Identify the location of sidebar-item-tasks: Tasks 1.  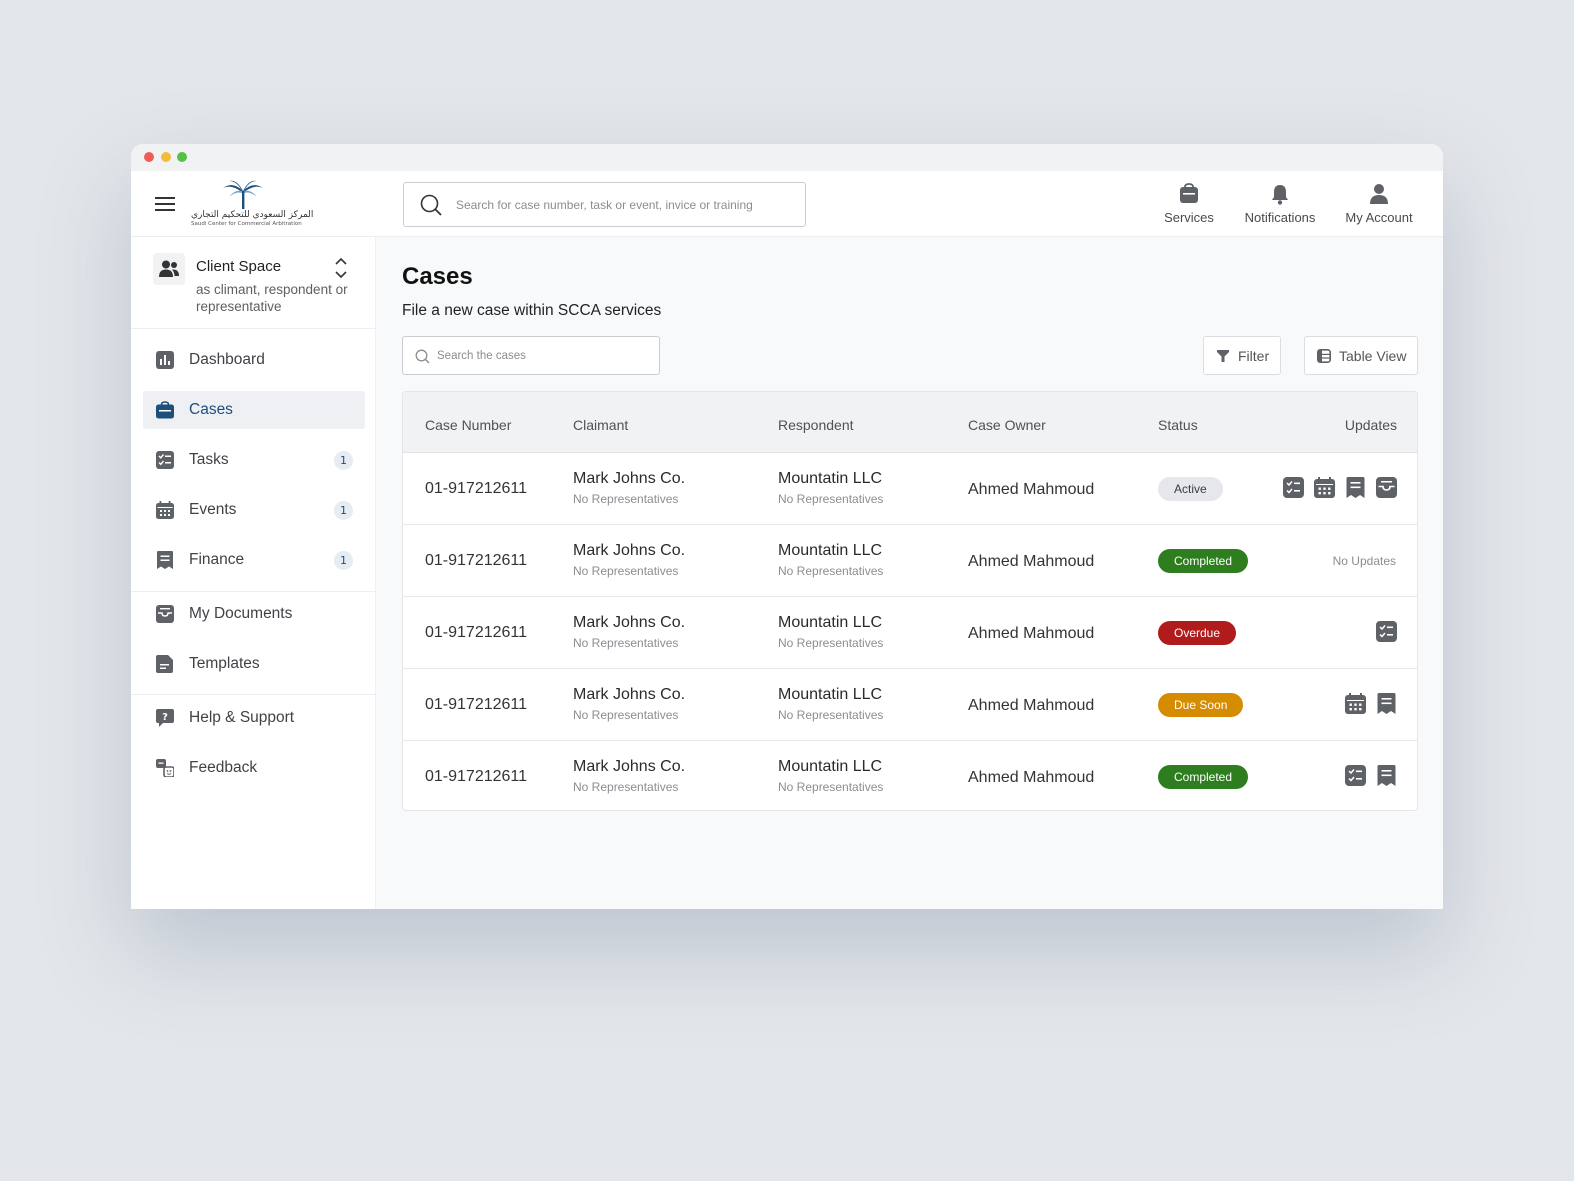
(254, 460).